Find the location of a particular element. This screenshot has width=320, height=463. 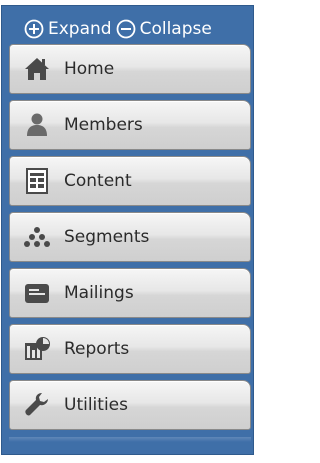

collapse-label: Collapse is located at coordinates (175, 29).